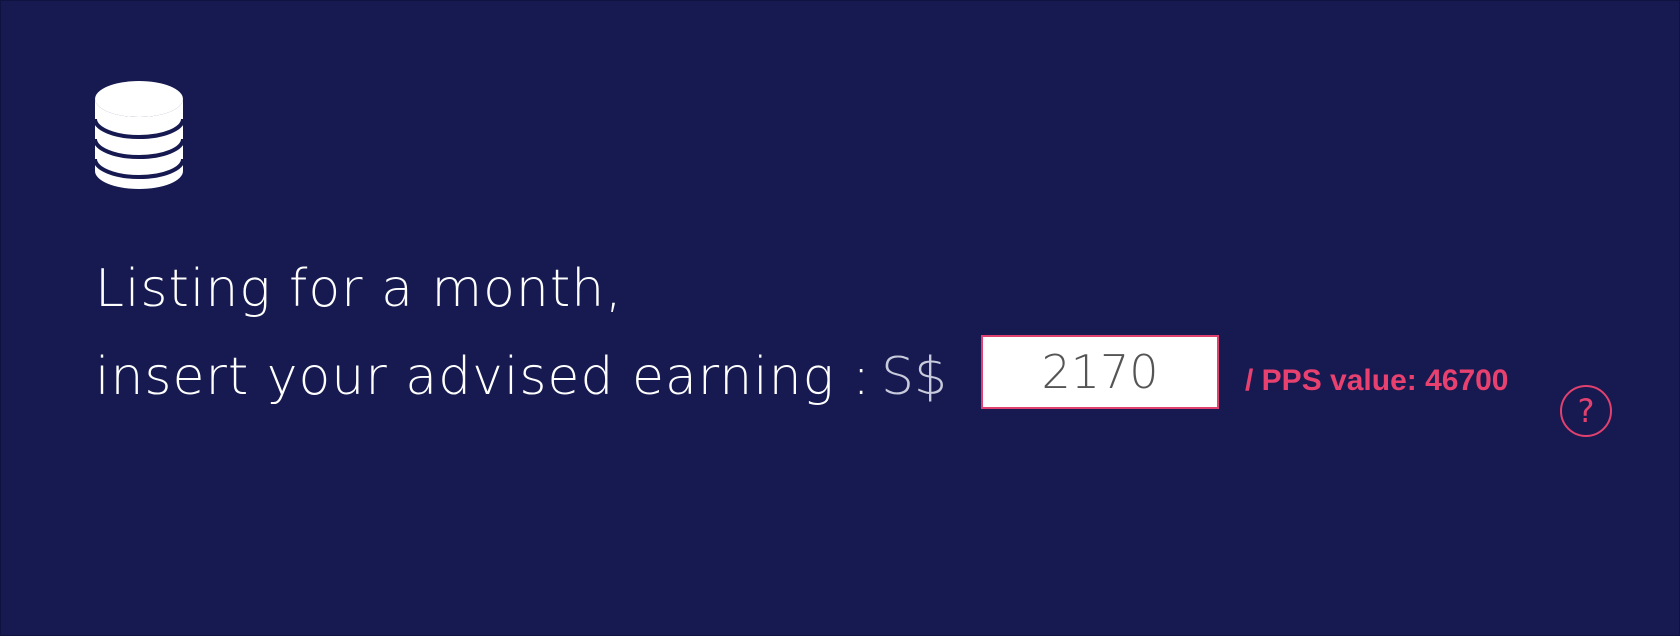 The height and width of the screenshot is (636, 1680). I want to click on pps-value-label: / PPS value: 46700, so click(1377, 380).